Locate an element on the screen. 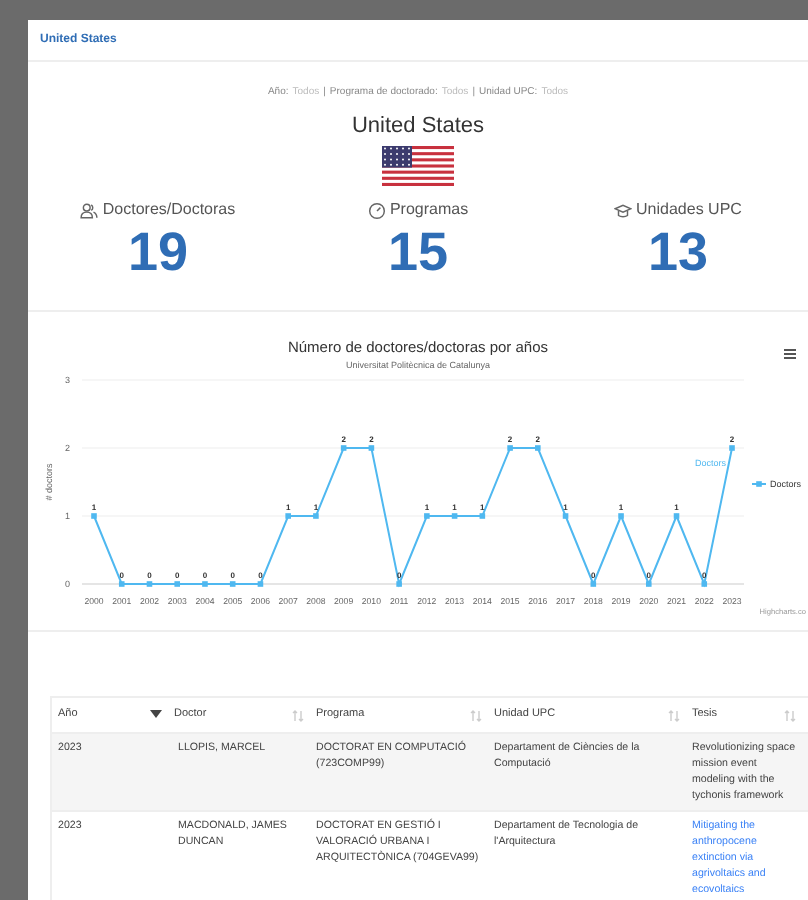 The image size is (808, 900). stat-value: 15 is located at coordinates (418, 252).